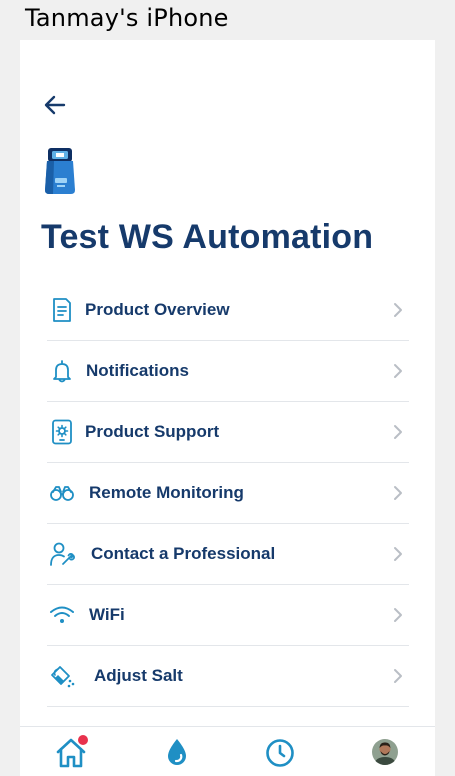  I want to click on menu-item-wifi: WiFi, so click(228, 615).